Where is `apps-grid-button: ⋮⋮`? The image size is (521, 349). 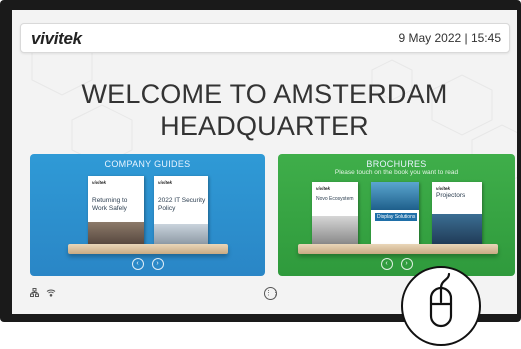 apps-grid-button: ⋮⋮ is located at coordinates (271, 293).